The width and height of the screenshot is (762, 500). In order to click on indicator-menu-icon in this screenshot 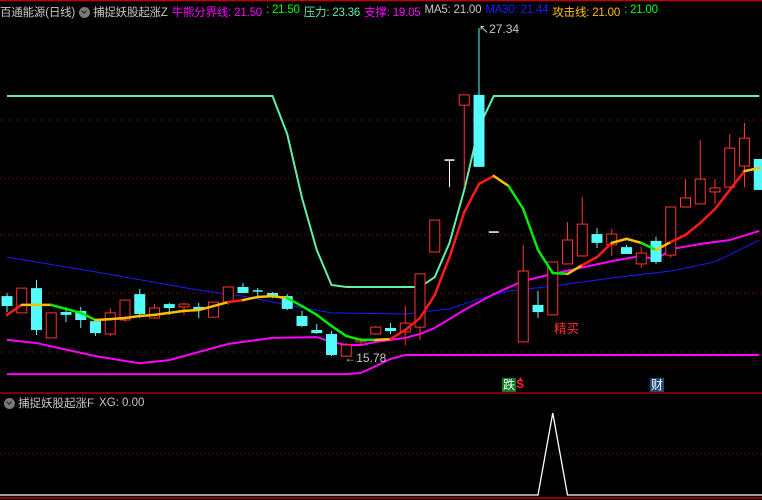, I will do `click(9, 403)`.